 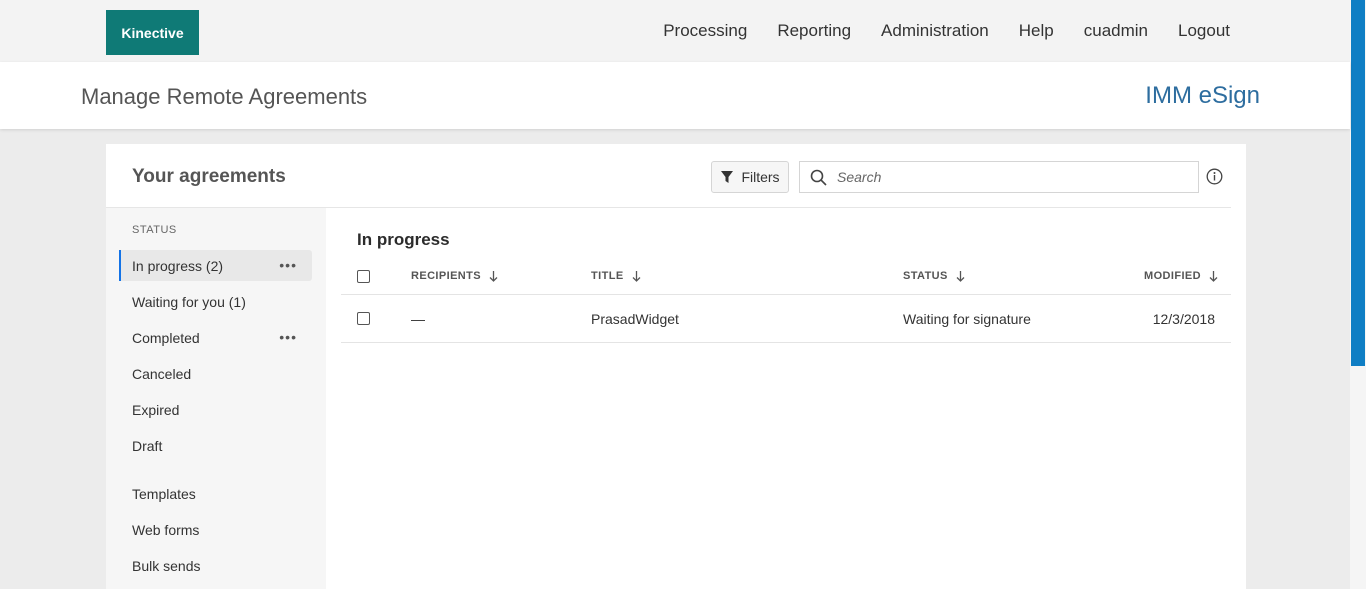 I want to click on column-header-modified: MODIFIED, so click(x=1181, y=276).